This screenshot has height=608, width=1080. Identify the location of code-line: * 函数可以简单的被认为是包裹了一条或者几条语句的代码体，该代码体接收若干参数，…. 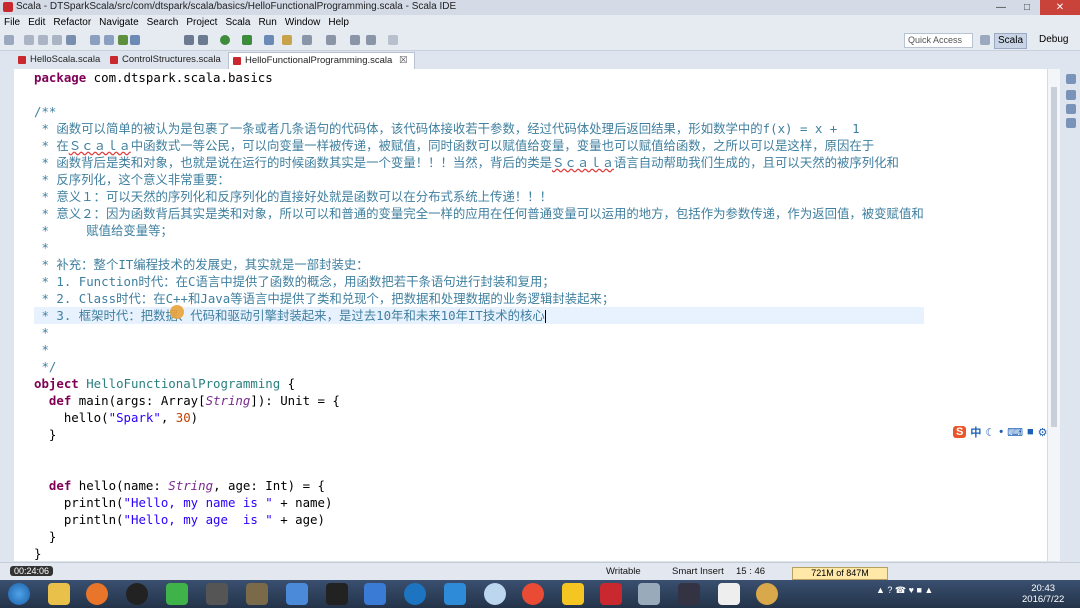
(447, 128).